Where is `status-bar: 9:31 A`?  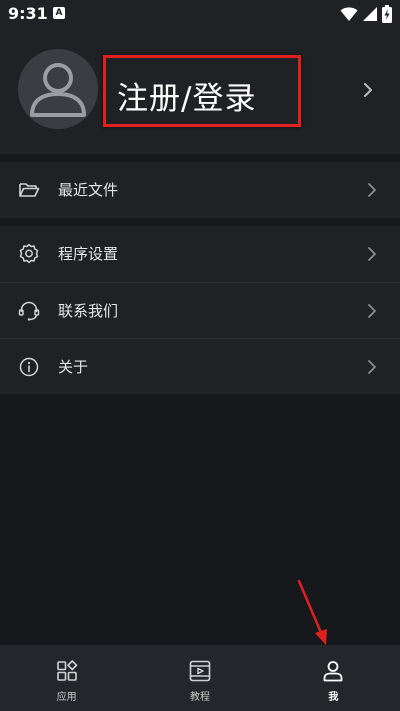
status-bar: 9:31 A is located at coordinates (200, 14).